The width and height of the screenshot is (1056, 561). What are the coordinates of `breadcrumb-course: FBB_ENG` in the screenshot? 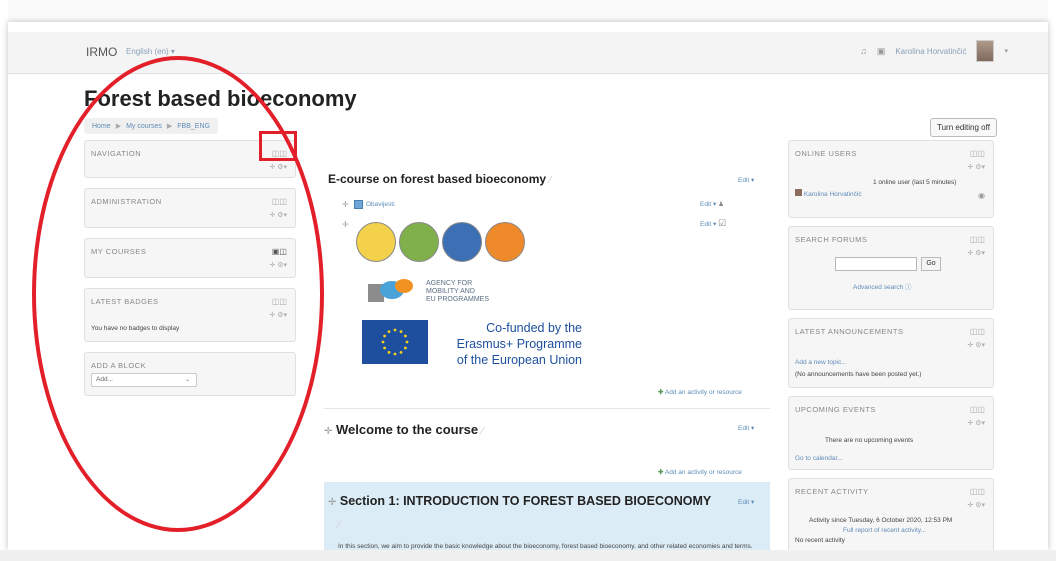 It's located at (193, 126).